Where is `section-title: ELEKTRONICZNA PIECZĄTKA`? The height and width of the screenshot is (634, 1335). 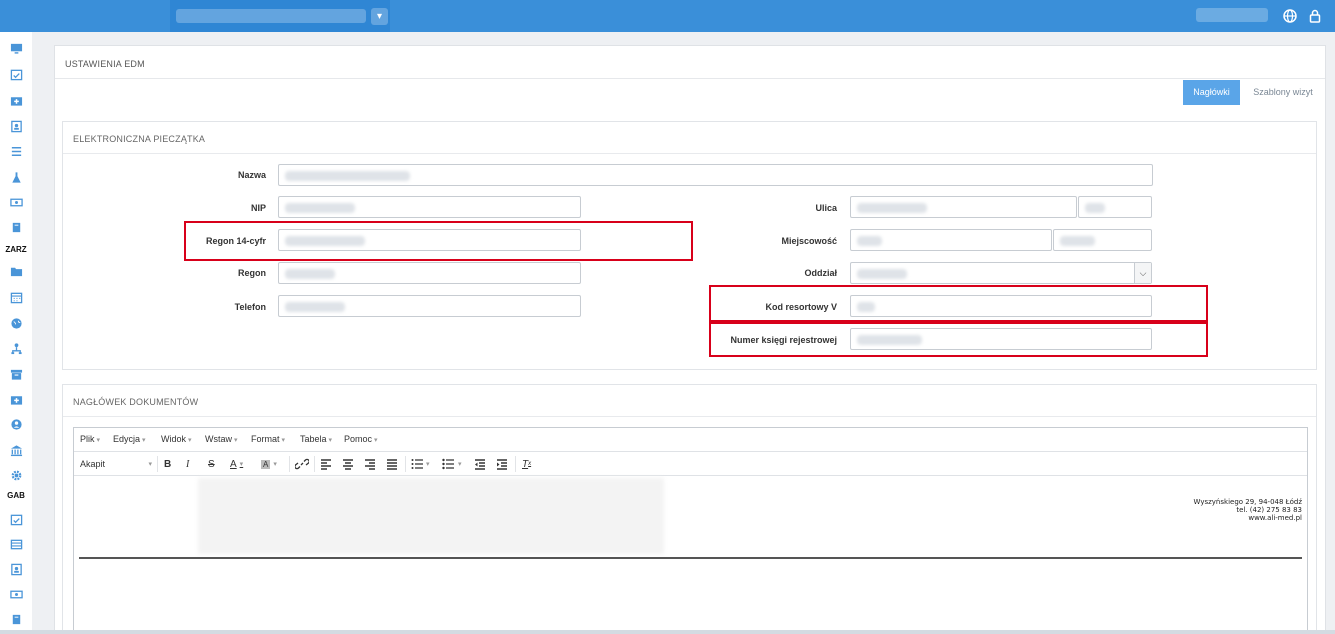 section-title: ELEKTRONICZNA PIECZĄTKA is located at coordinates (139, 139).